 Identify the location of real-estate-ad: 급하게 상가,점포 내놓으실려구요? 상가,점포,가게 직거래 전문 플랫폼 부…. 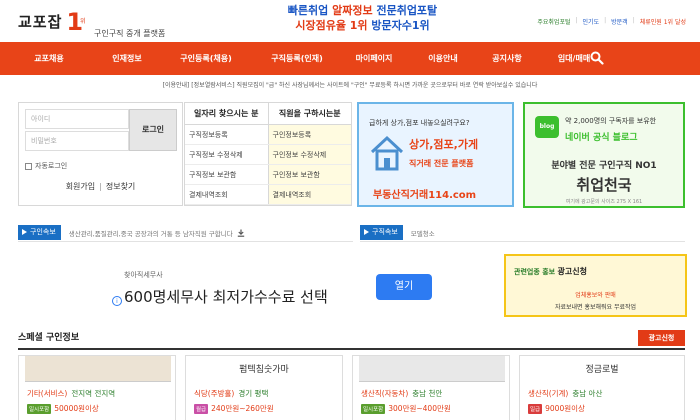
(435, 154).